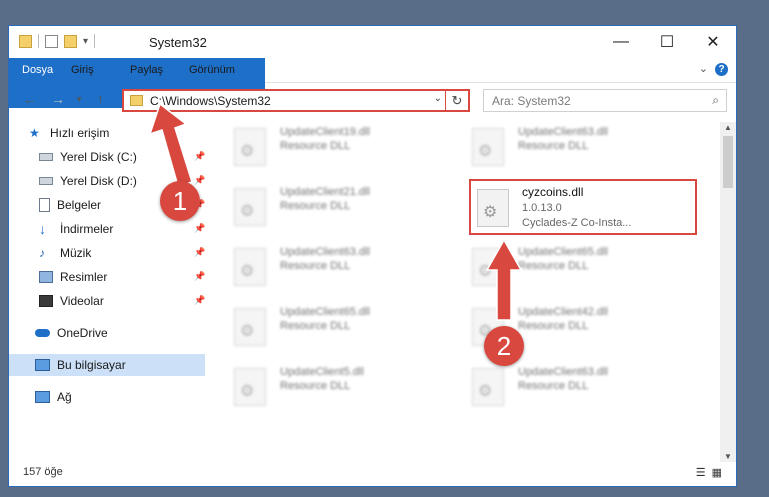  I want to click on recent-locations-icon: ▾, so click(79, 99).